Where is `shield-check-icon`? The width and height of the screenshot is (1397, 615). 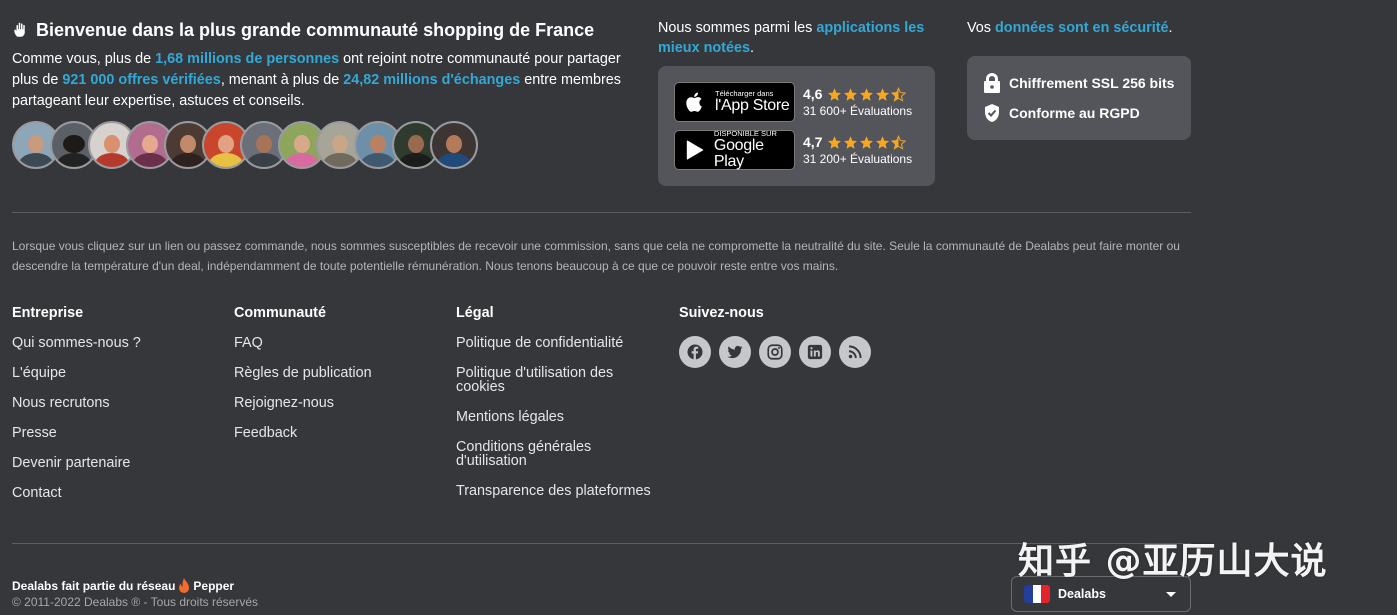
shield-check-icon is located at coordinates (992, 113).